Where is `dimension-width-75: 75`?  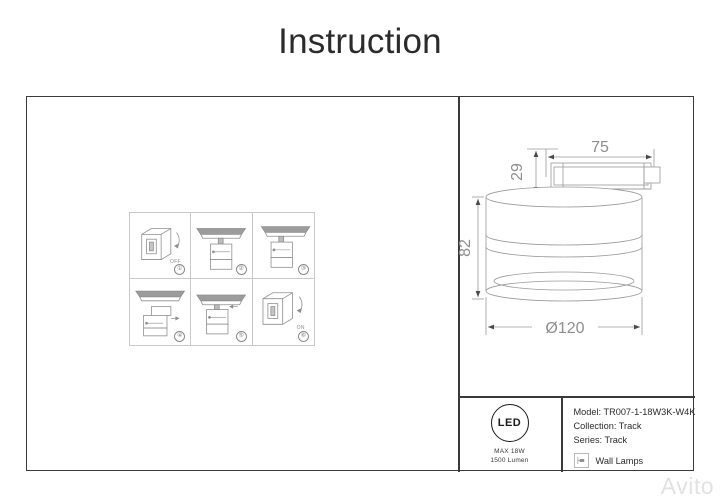
dimension-width-75: 75 is located at coordinates (600, 147).